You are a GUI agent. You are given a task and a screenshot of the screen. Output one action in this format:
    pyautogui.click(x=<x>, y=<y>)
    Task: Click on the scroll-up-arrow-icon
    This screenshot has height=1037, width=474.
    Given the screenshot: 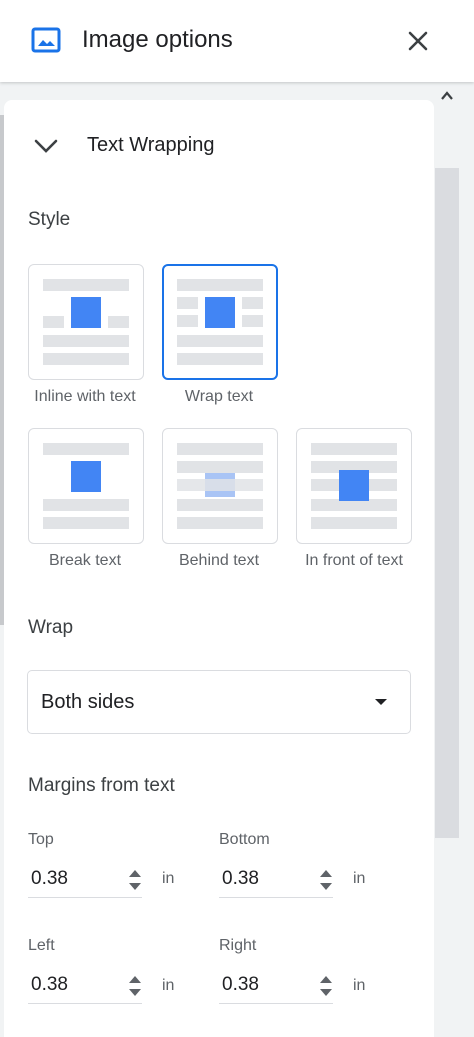 What is the action you would take?
    pyautogui.click(x=447, y=96)
    